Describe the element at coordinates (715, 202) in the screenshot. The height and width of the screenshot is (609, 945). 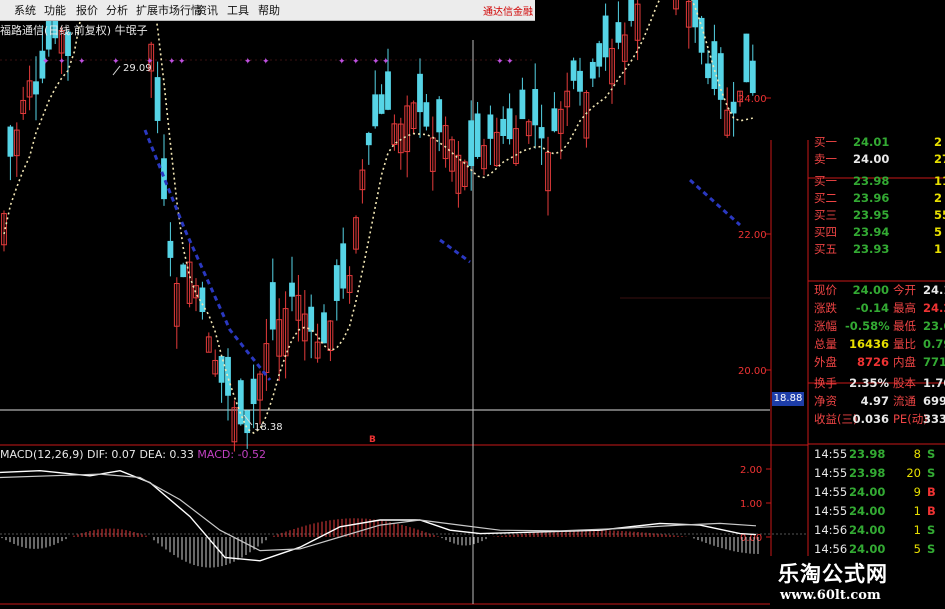
I see `trend-line` at that location.